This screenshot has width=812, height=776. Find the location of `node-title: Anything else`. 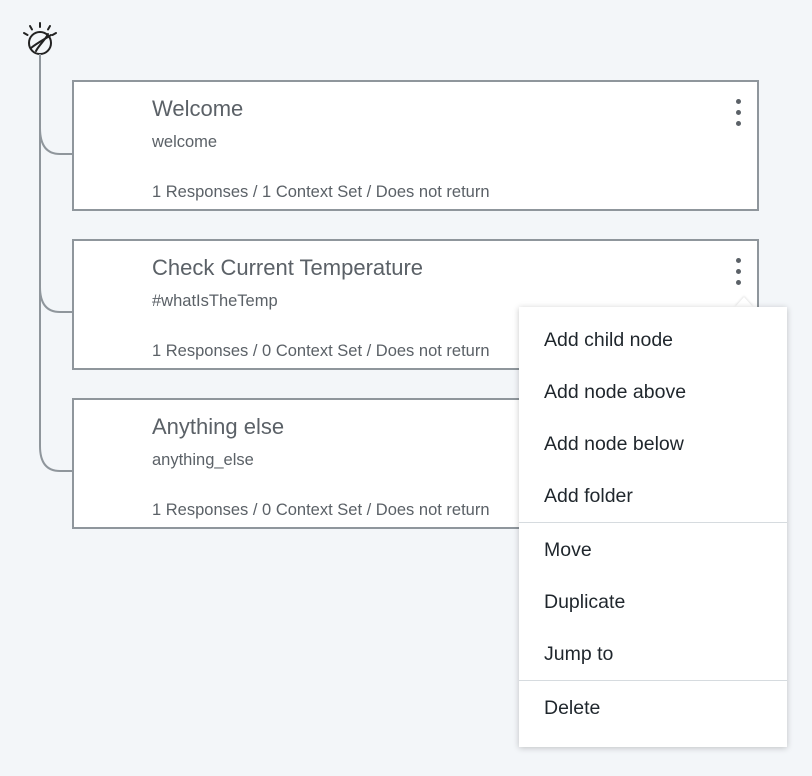

node-title: Anything else is located at coordinates (218, 426).